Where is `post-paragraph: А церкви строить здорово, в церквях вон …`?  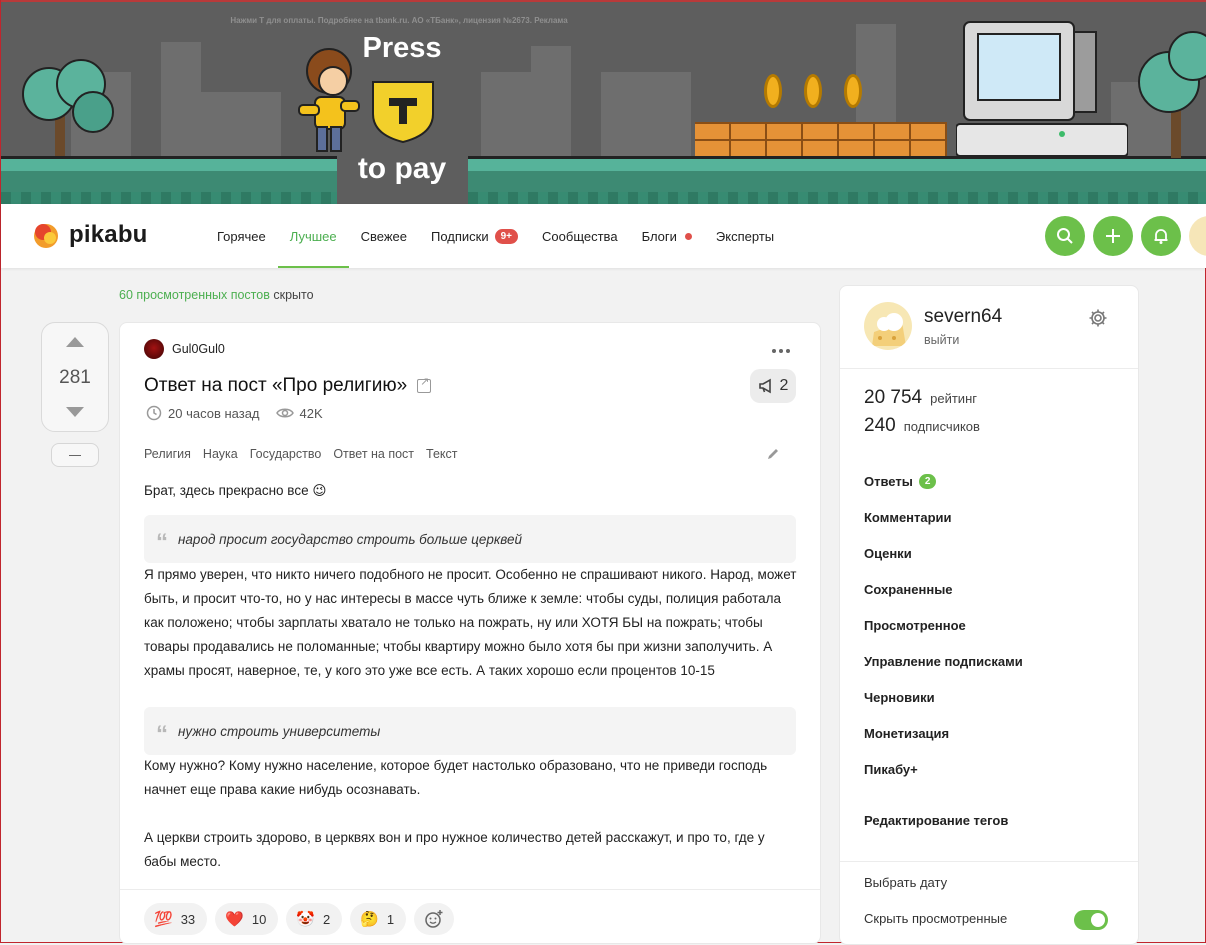
post-paragraph: А церкви строить здорово, в церквях вон … is located at coordinates (454, 849).